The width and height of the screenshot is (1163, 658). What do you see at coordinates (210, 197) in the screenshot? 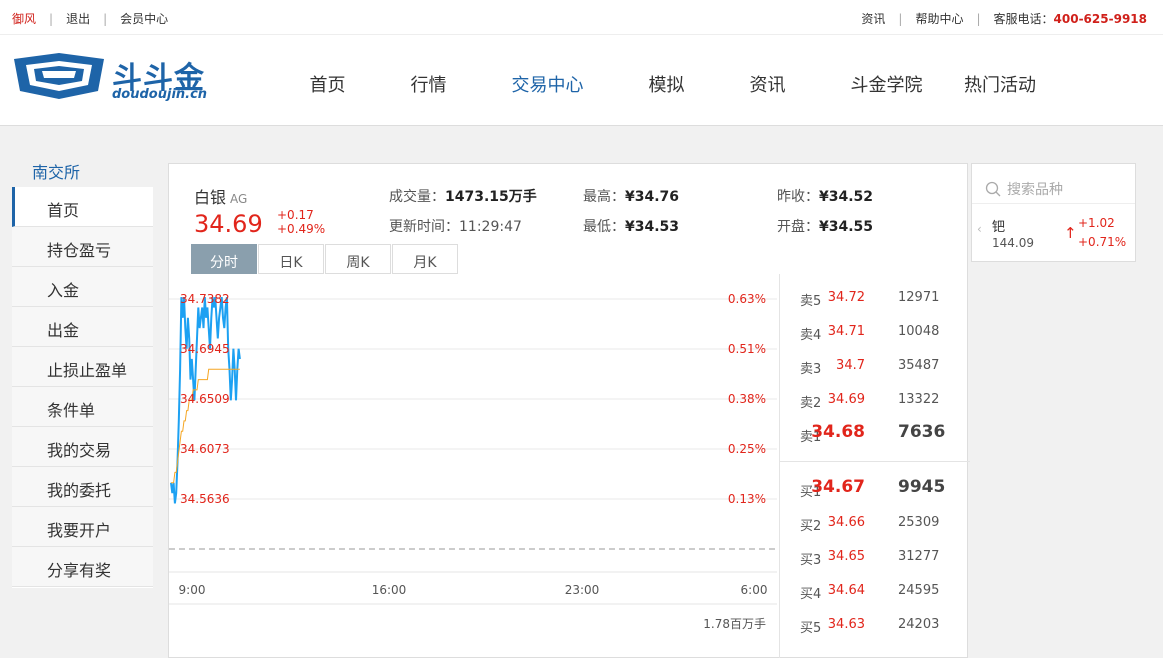
I see `symbol-name: 白银` at bounding box center [210, 197].